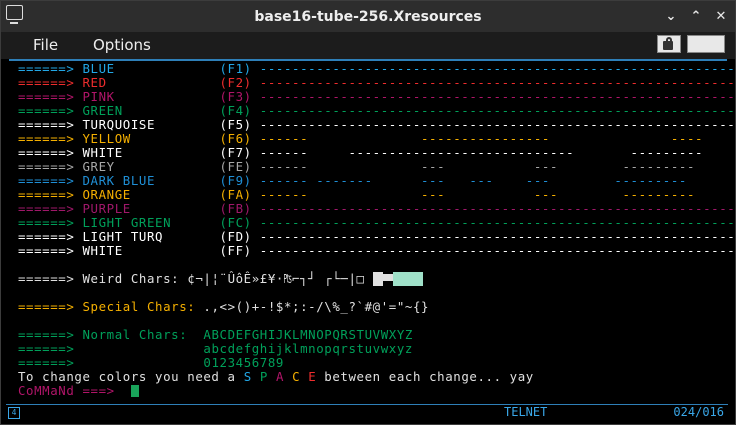  I want to click on keyboard-lock-icon, so click(669, 44).